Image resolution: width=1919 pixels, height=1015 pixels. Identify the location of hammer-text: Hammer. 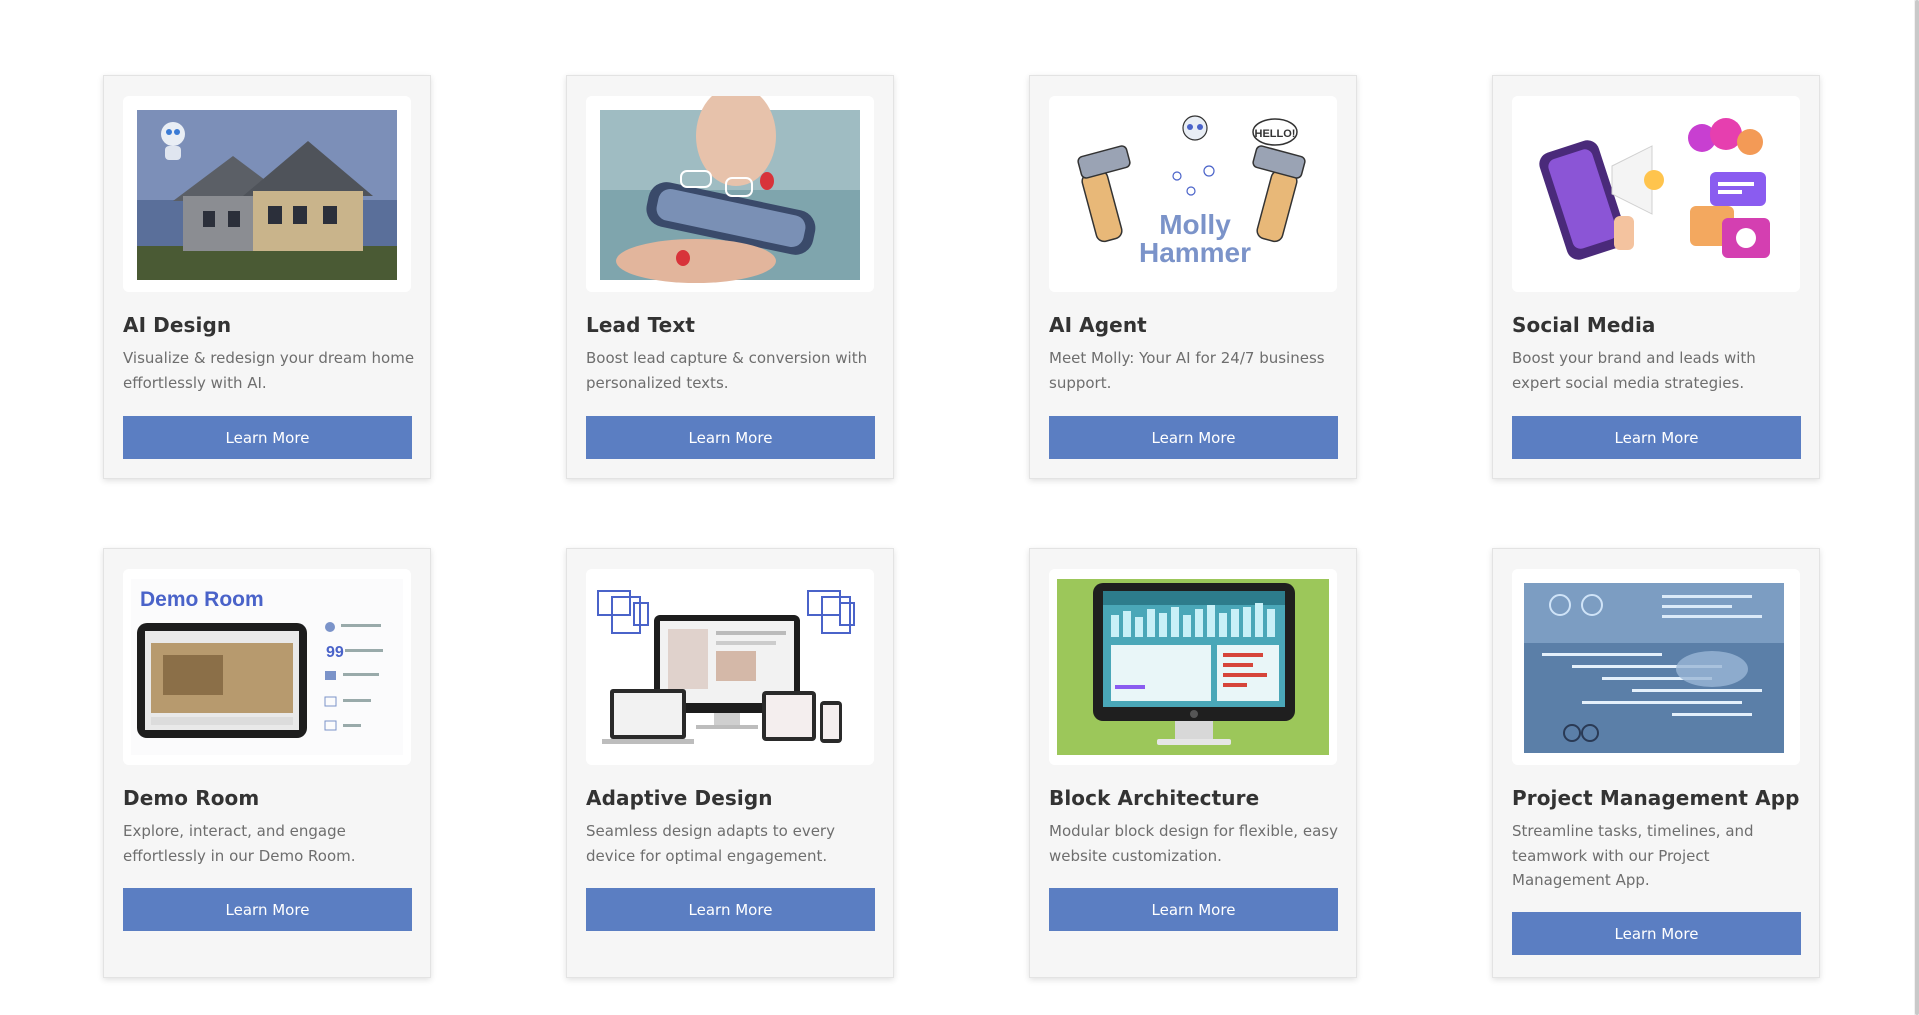
(1195, 252).